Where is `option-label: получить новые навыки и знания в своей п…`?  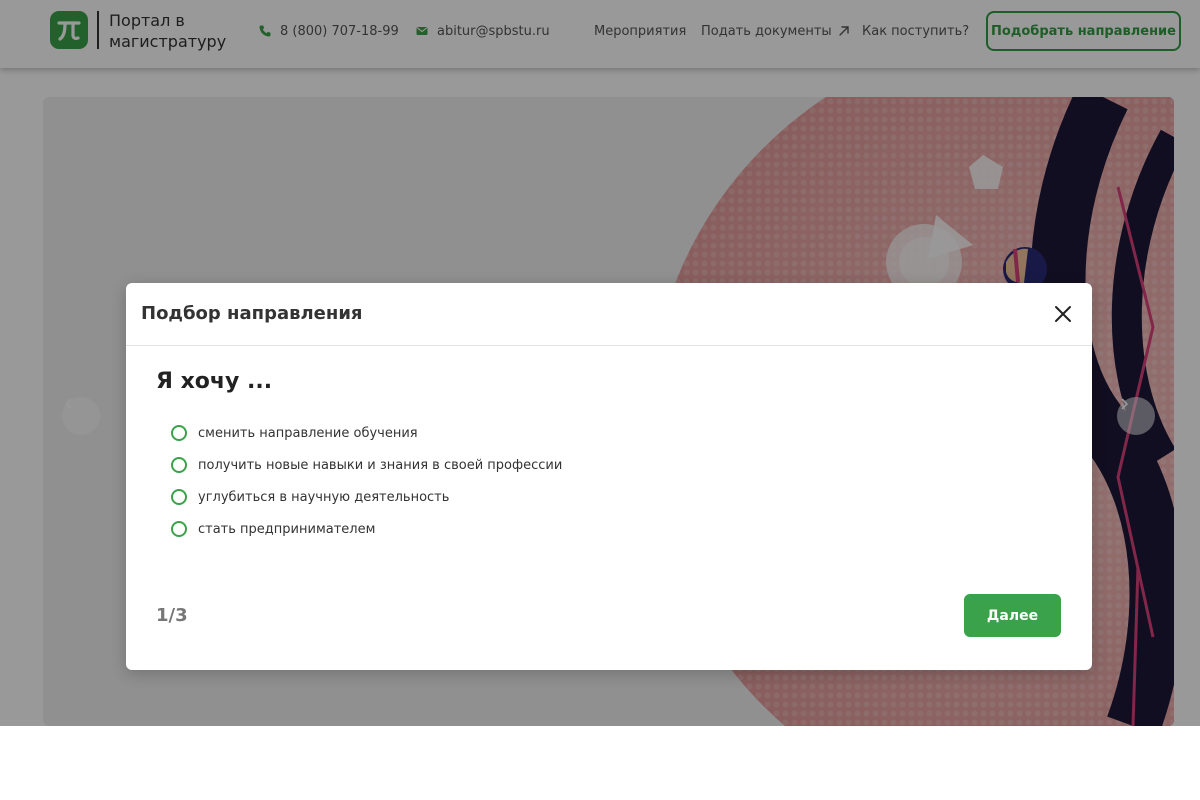 option-label: получить новые навыки и знания в своей п… is located at coordinates (380, 465).